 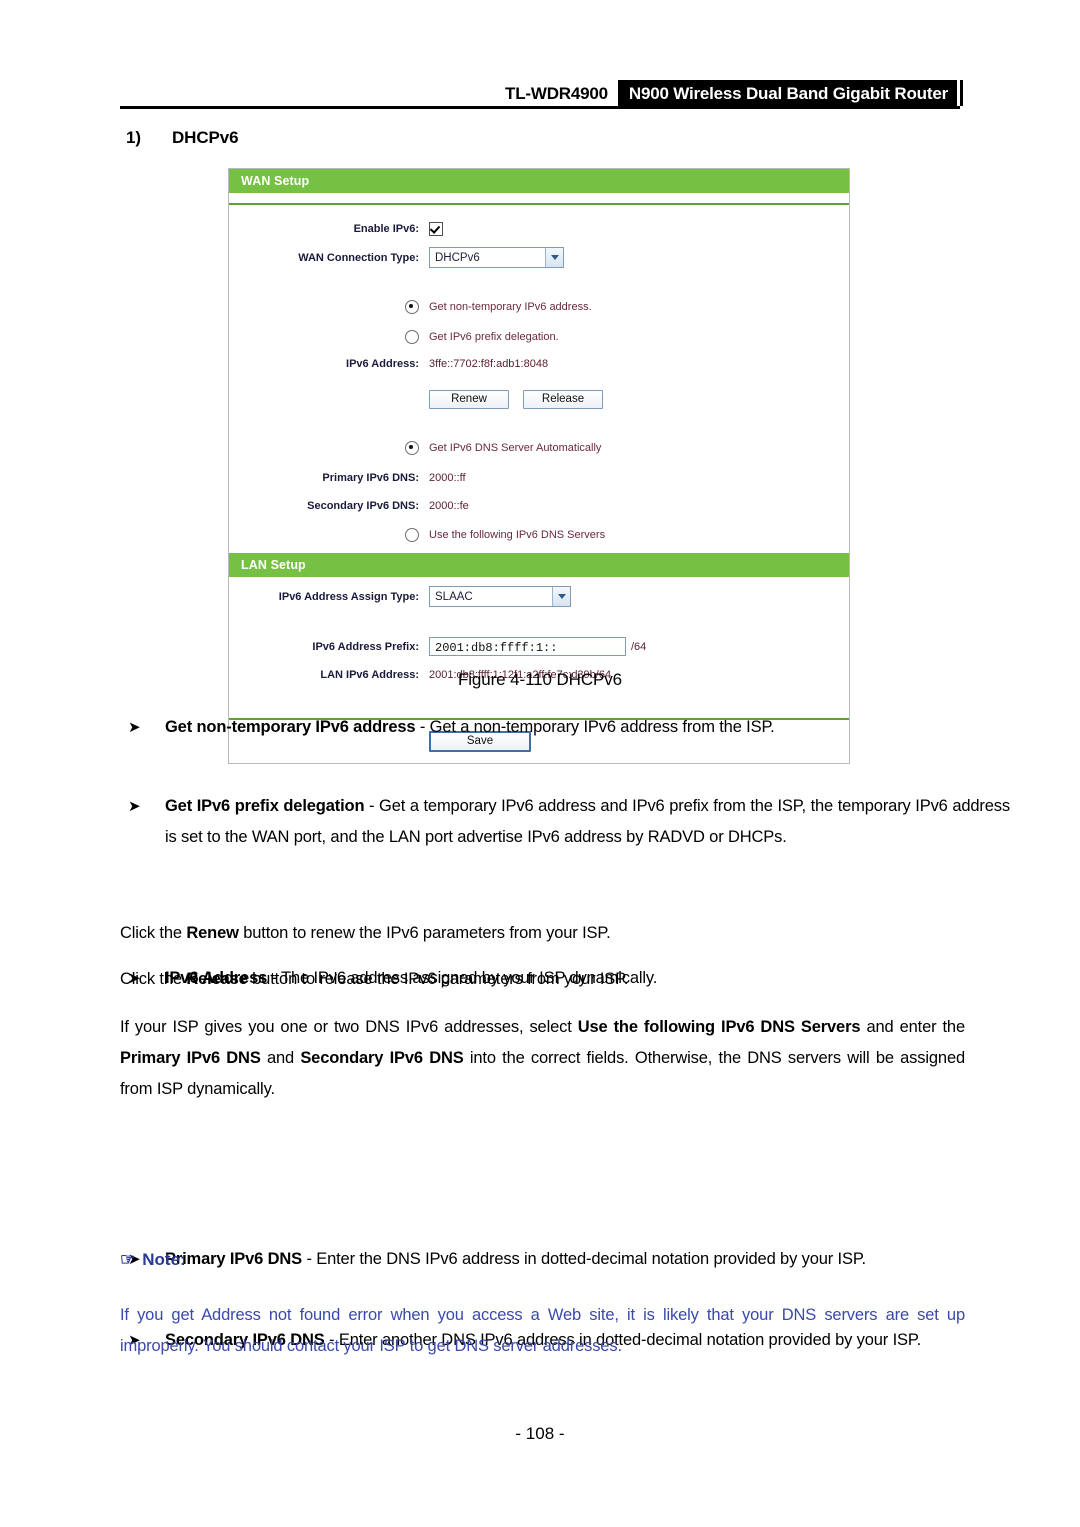 I want to click on enable-ipv6-checkbox, so click(x=436, y=228).